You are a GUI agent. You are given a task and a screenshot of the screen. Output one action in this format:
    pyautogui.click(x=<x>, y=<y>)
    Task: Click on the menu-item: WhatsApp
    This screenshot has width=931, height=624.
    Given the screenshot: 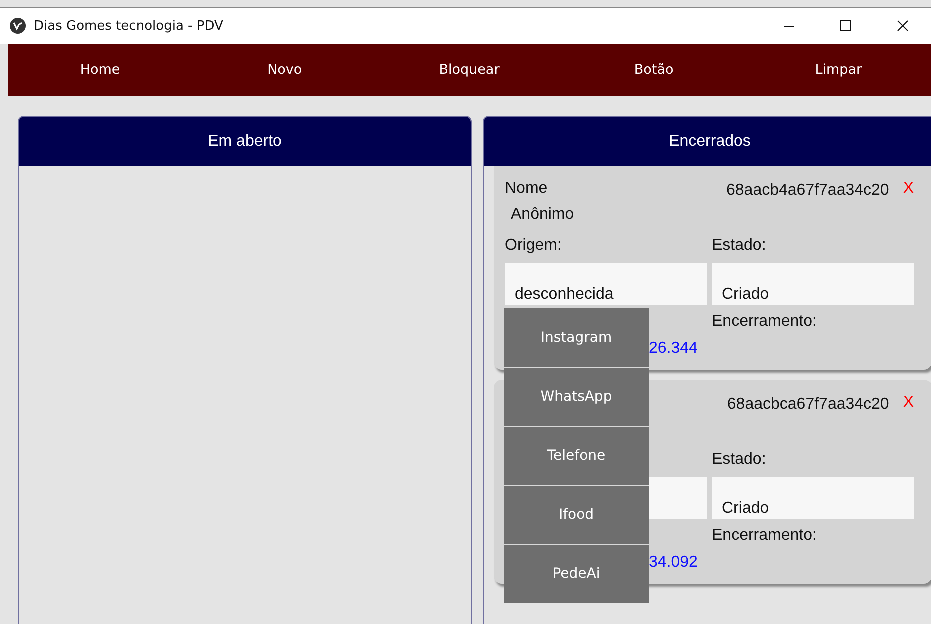 What is the action you would take?
    pyautogui.click(x=576, y=396)
    